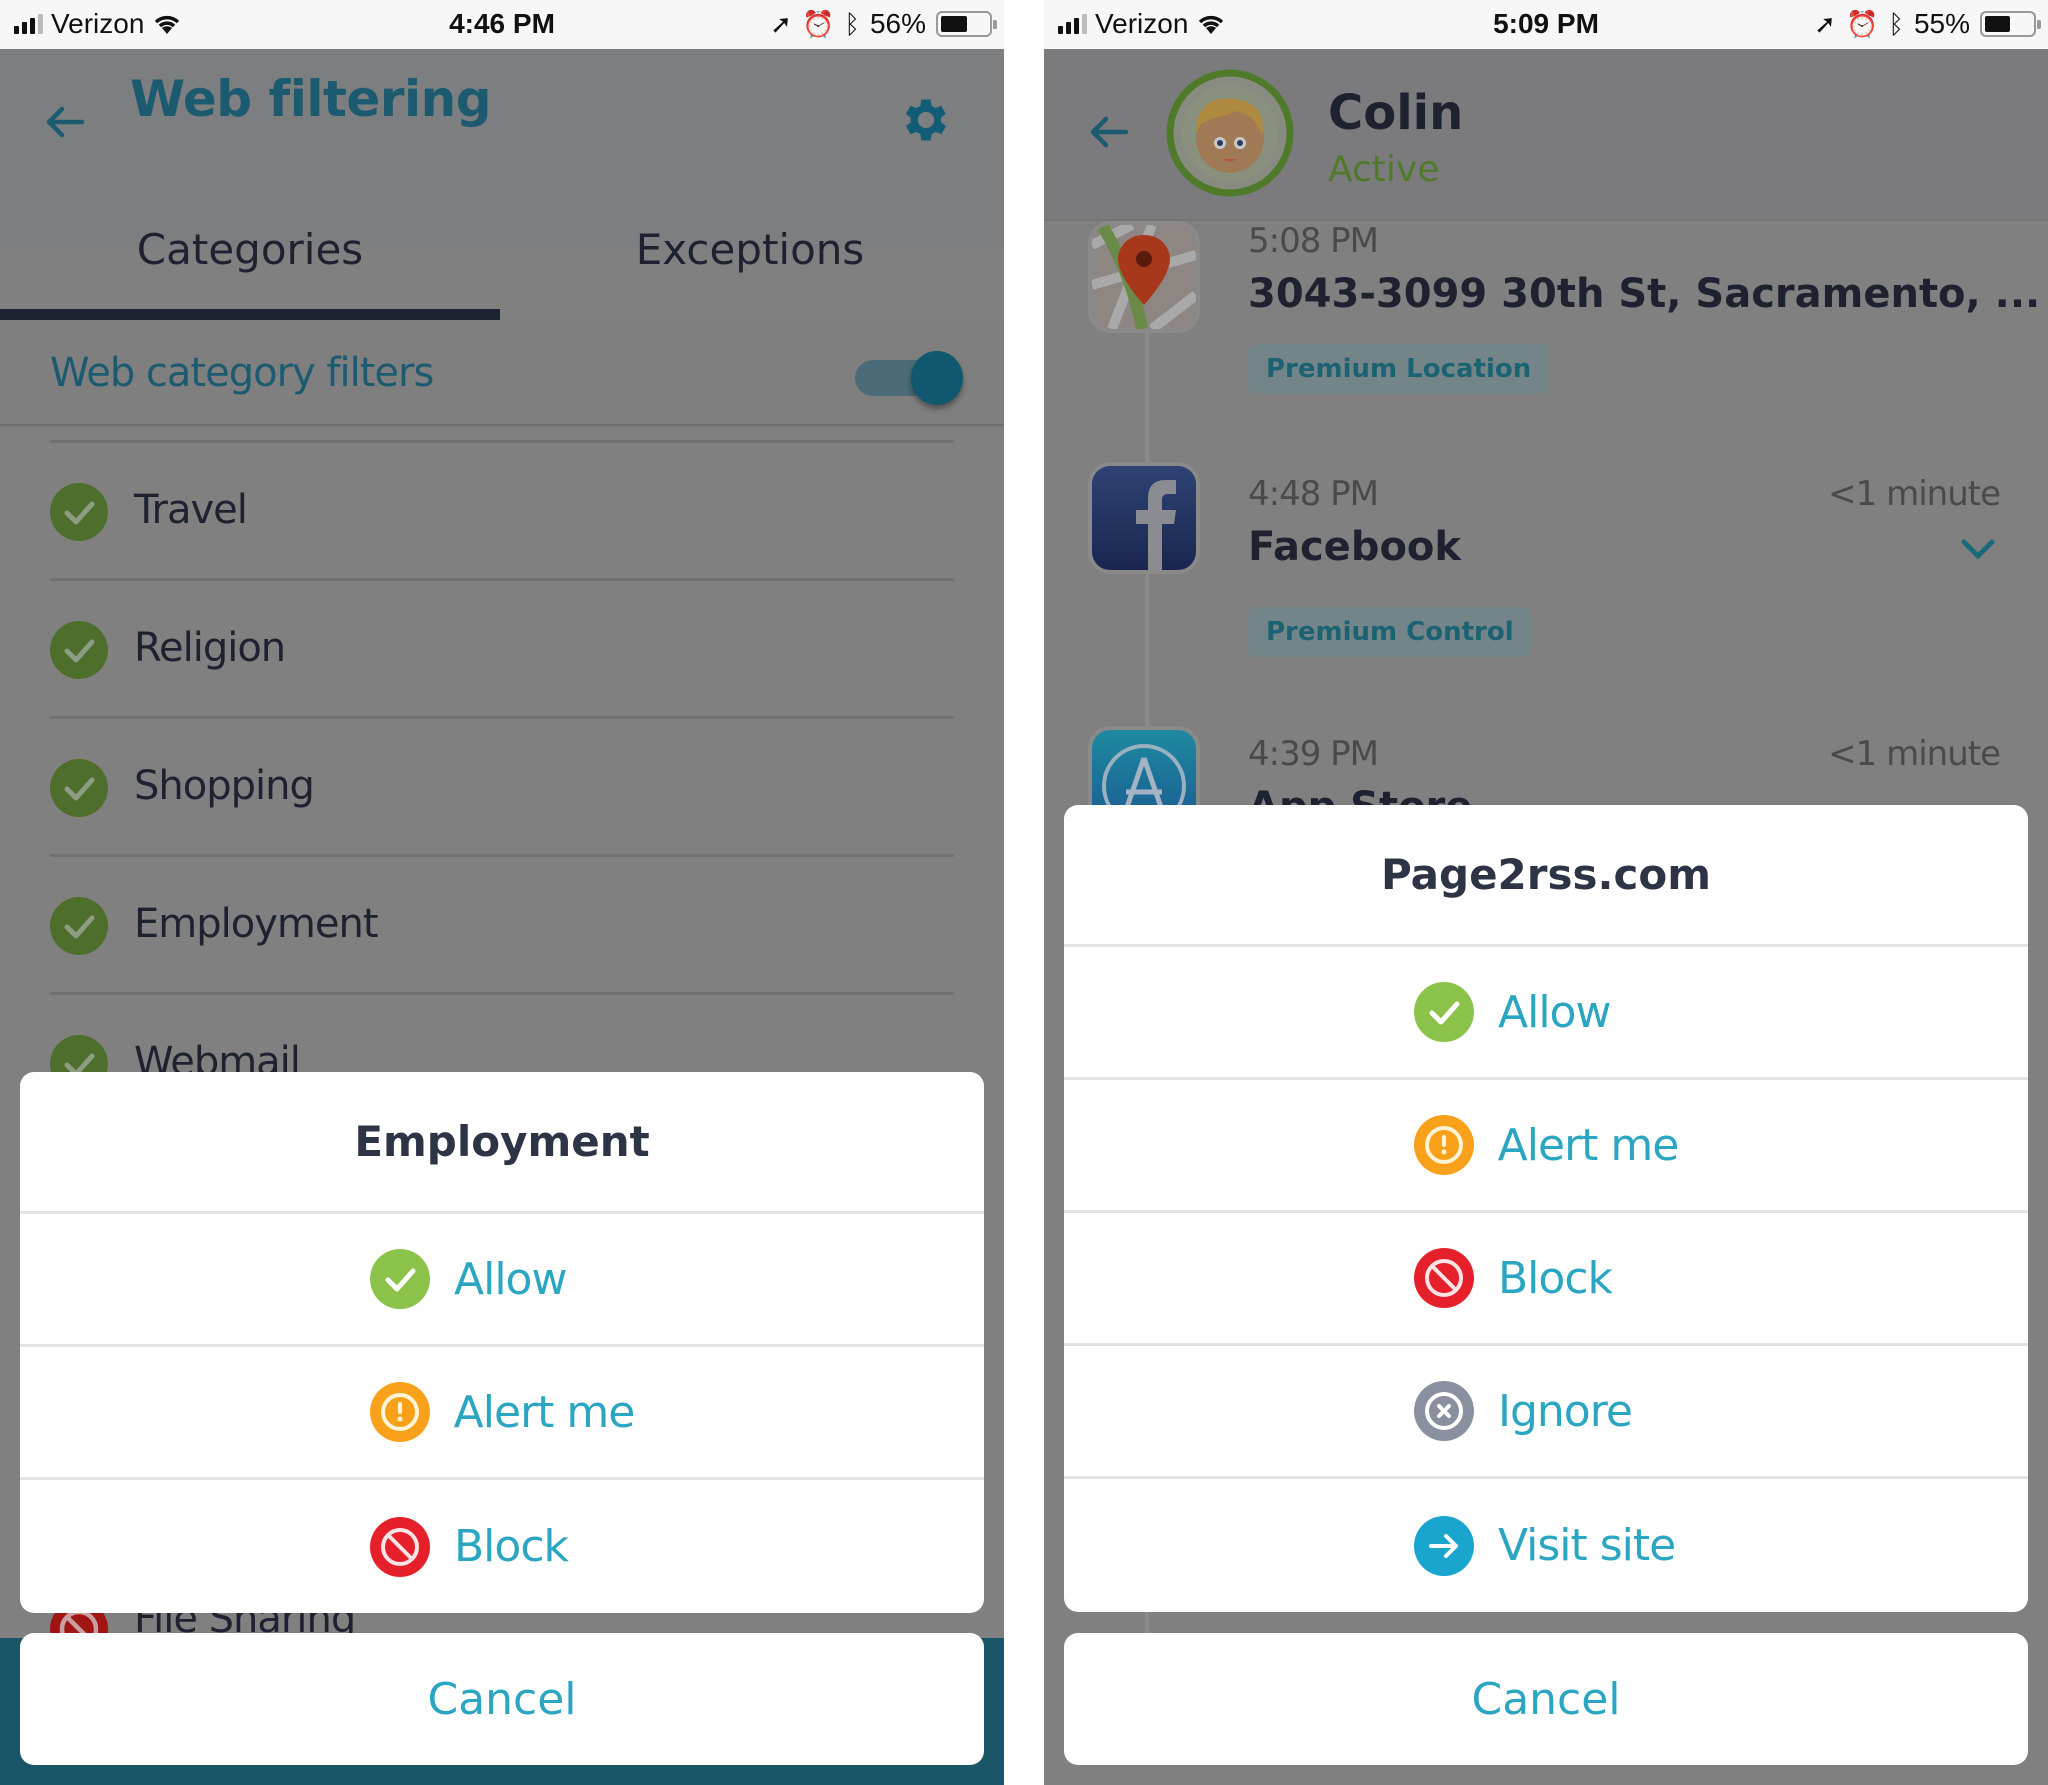 The height and width of the screenshot is (1785, 2048). Describe the element at coordinates (191, 510) in the screenshot. I see `category-label: Travel` at that location.